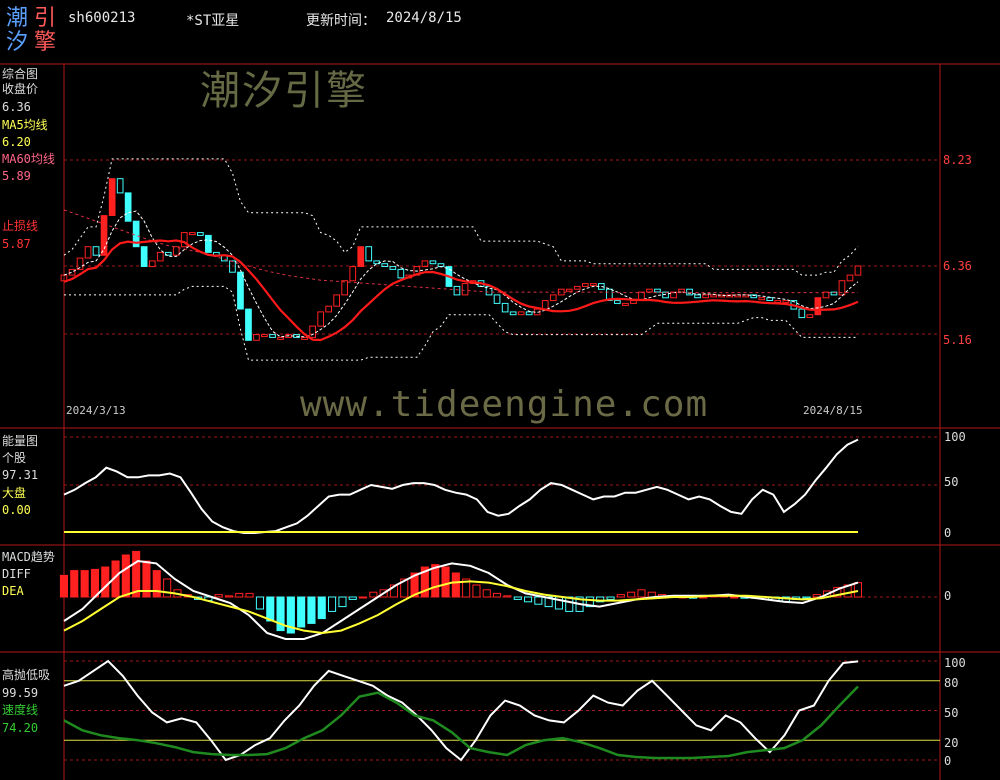 The width and height of the screenshot is (1000, 780). What do you see at coordinates (461, 217) in the screenshot?
I see `upper-band` at bounding box center [461, 217].